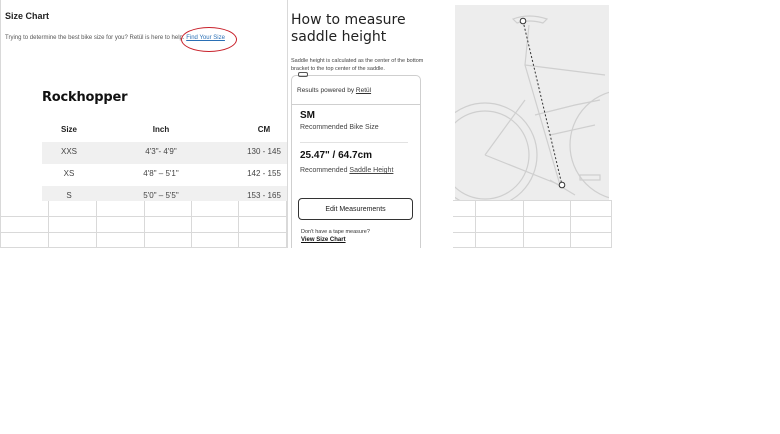 The width and height of the screenshot is (780, 434). Describe the element at coordinates (69, 195) in the screenshot. I see `row-size: S` at that location.